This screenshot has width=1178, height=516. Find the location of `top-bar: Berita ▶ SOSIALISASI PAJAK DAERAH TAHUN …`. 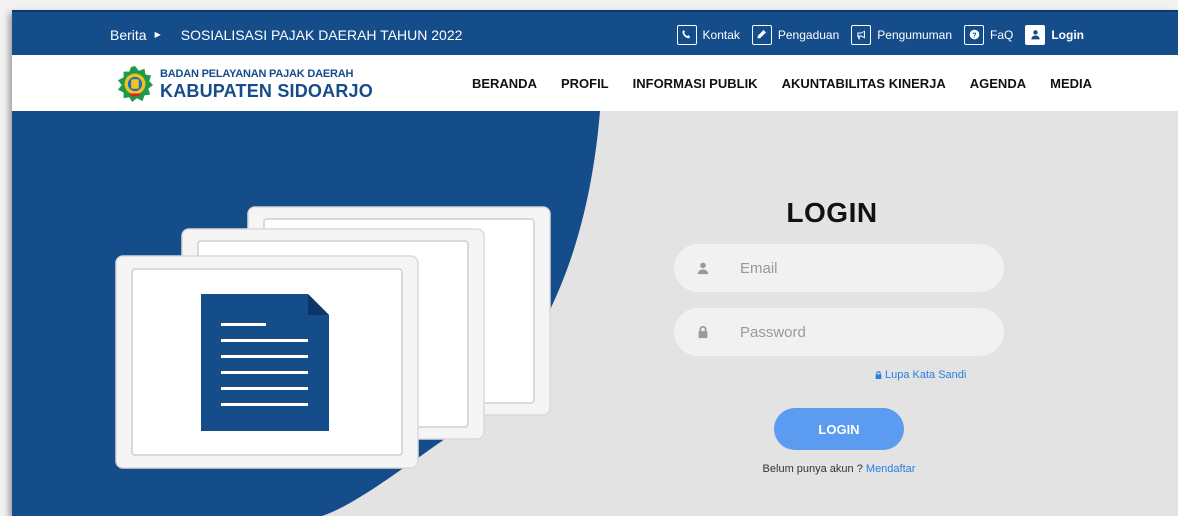

top-bar: Berita ▶ SOSIALISASI PAJAK DAERAH TAHUN … is located at coordinates (595, 32).